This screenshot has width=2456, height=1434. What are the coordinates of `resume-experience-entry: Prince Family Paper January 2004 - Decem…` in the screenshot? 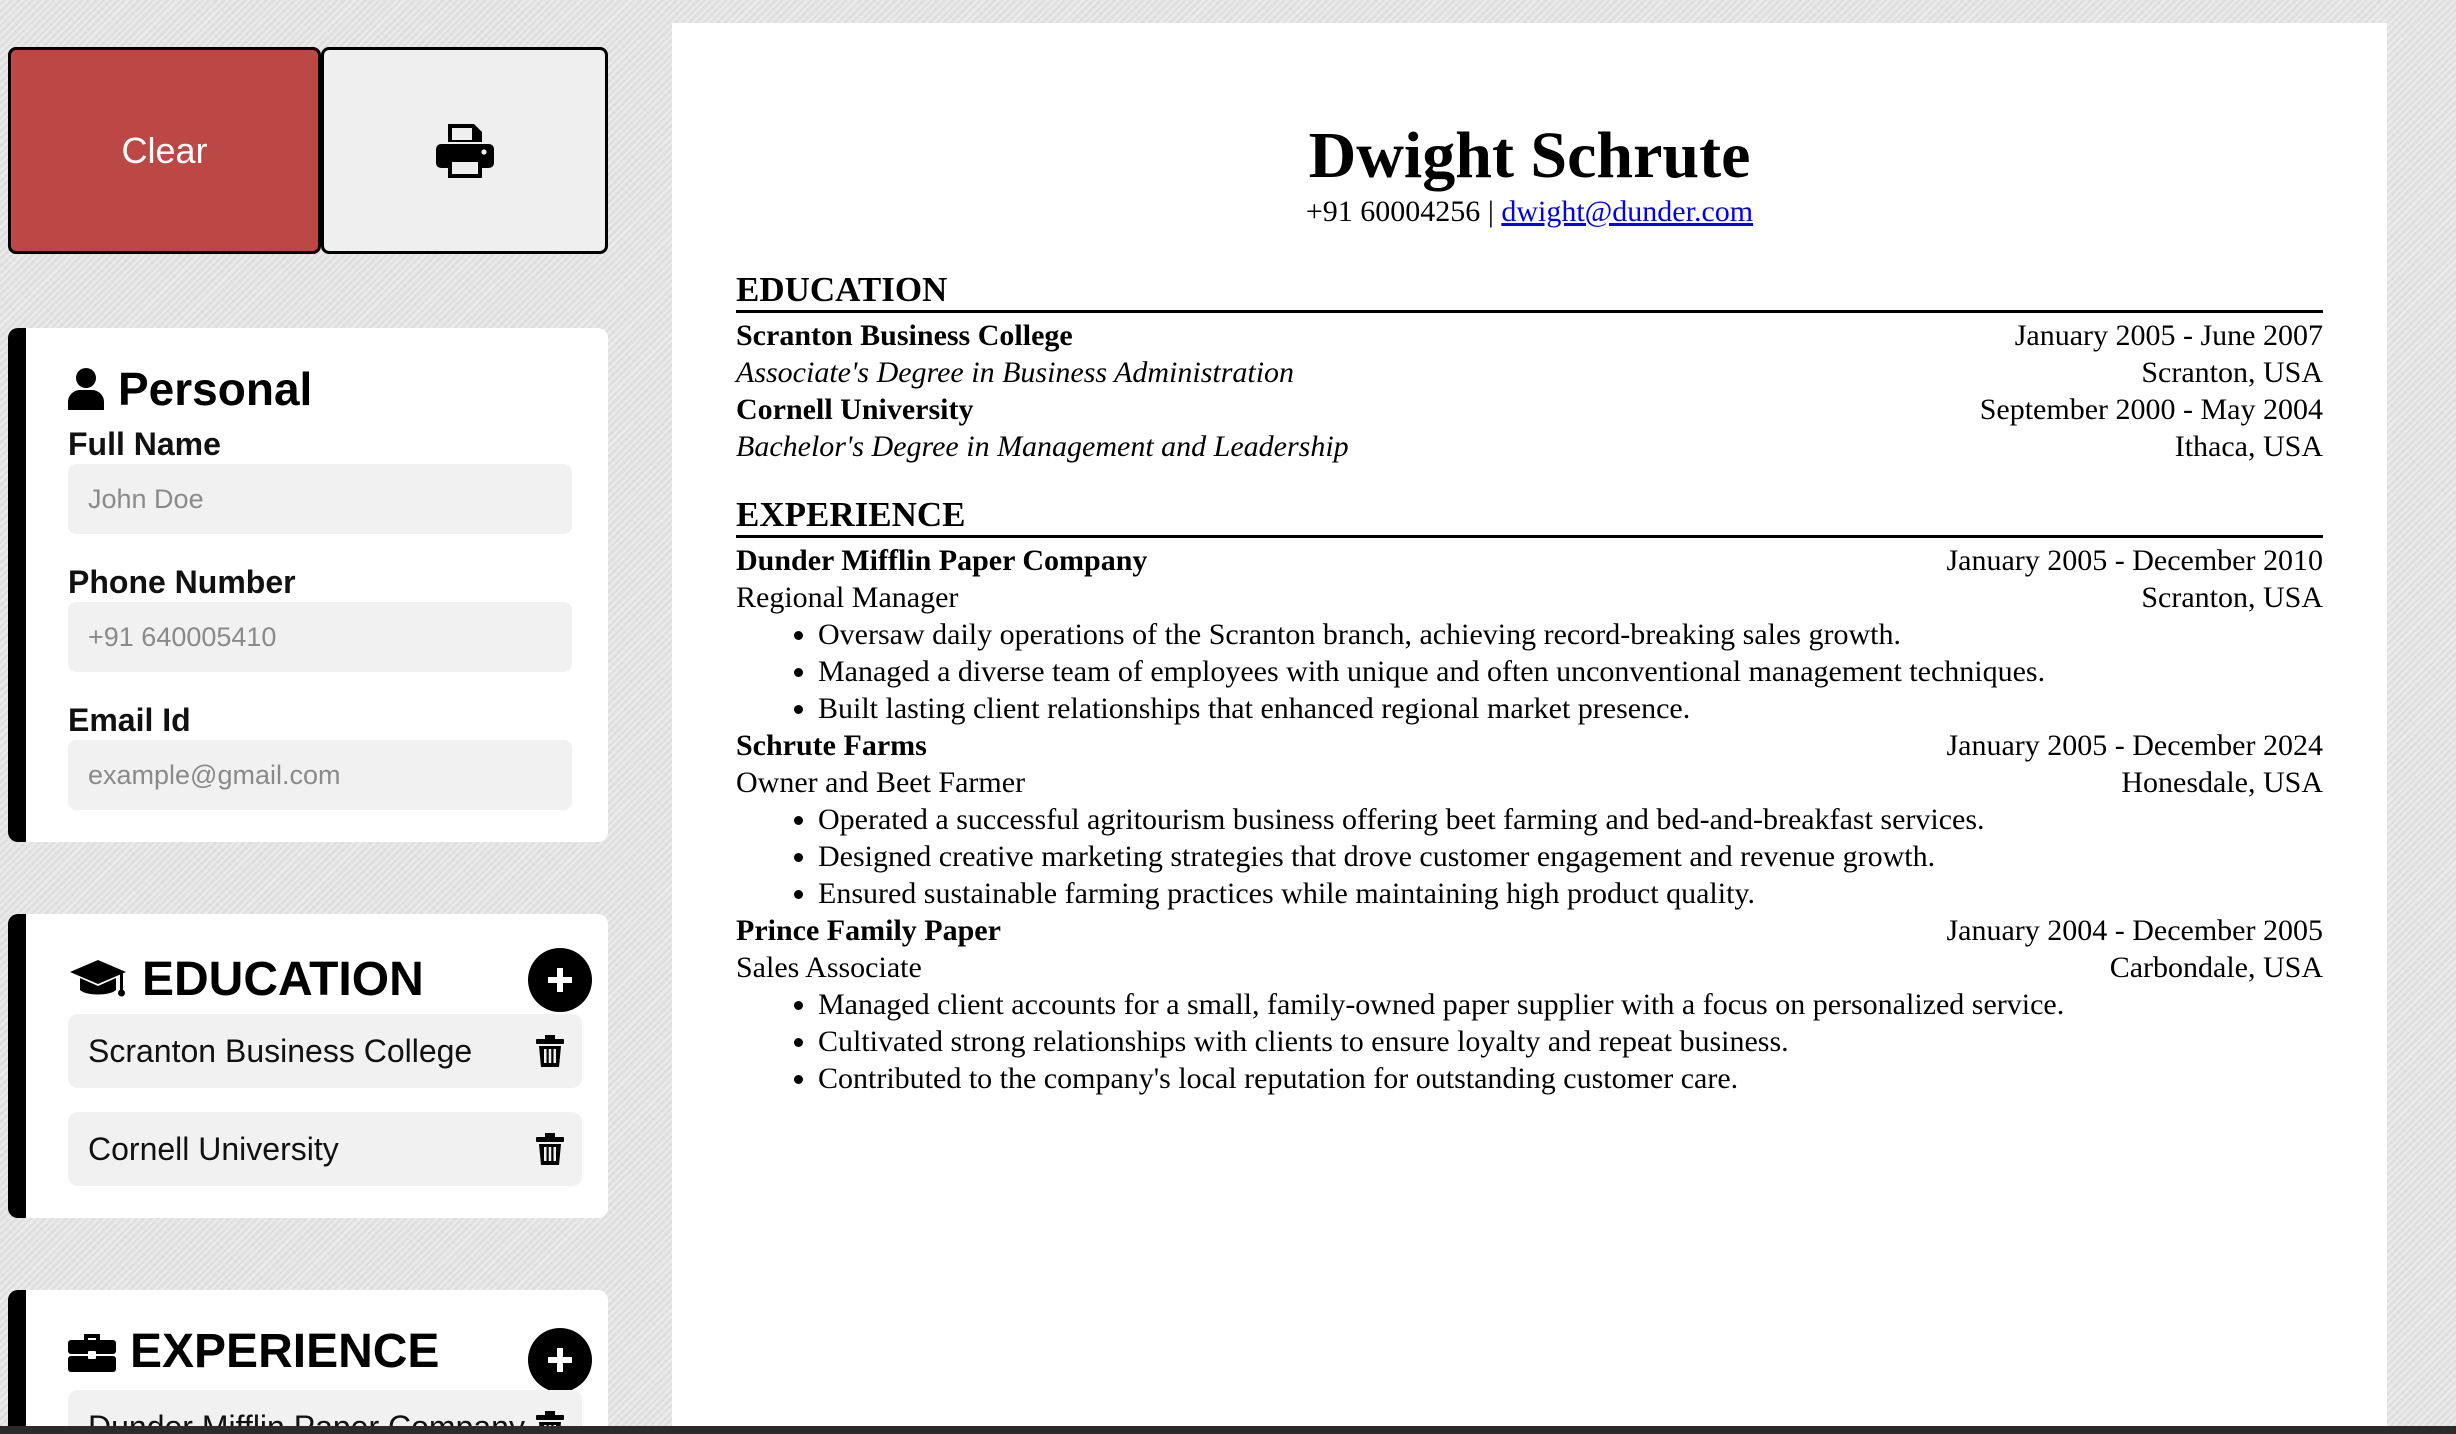 It's located at (1529, 1004).